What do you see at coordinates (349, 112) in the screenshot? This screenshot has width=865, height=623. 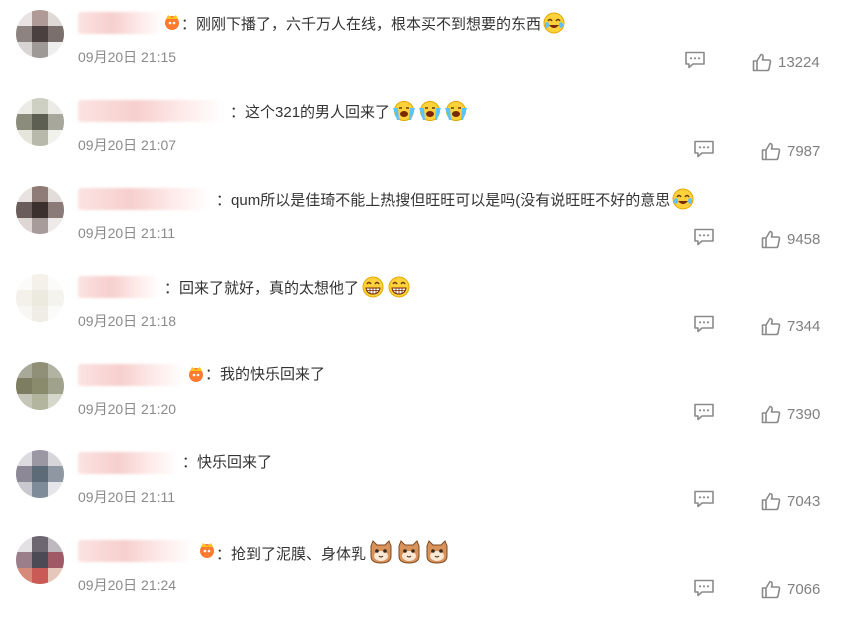 I see `comment-text: ：这个321的男人回来了` at bounding box center [349, 112].